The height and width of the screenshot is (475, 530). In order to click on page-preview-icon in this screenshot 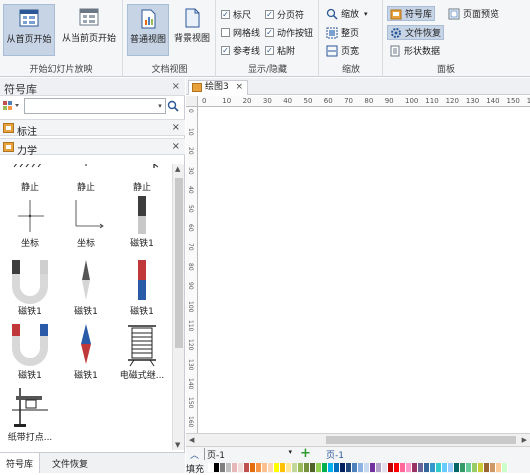, I will do `click(454, 13)`.